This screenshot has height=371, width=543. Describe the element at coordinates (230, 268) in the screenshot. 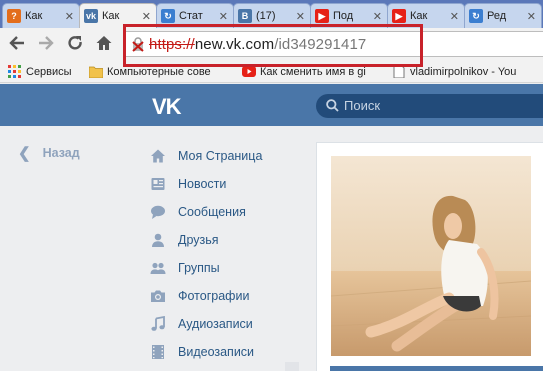

I see `menu-item-groups: Группы` at that location.